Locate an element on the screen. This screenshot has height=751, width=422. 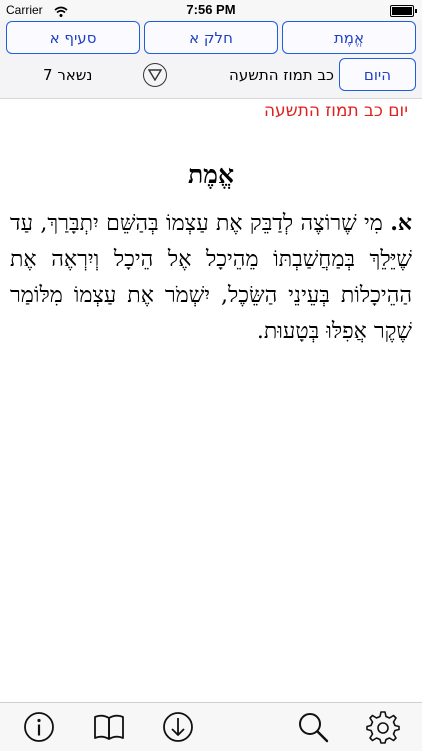
battery-icon is located at coordinates (403, 11).